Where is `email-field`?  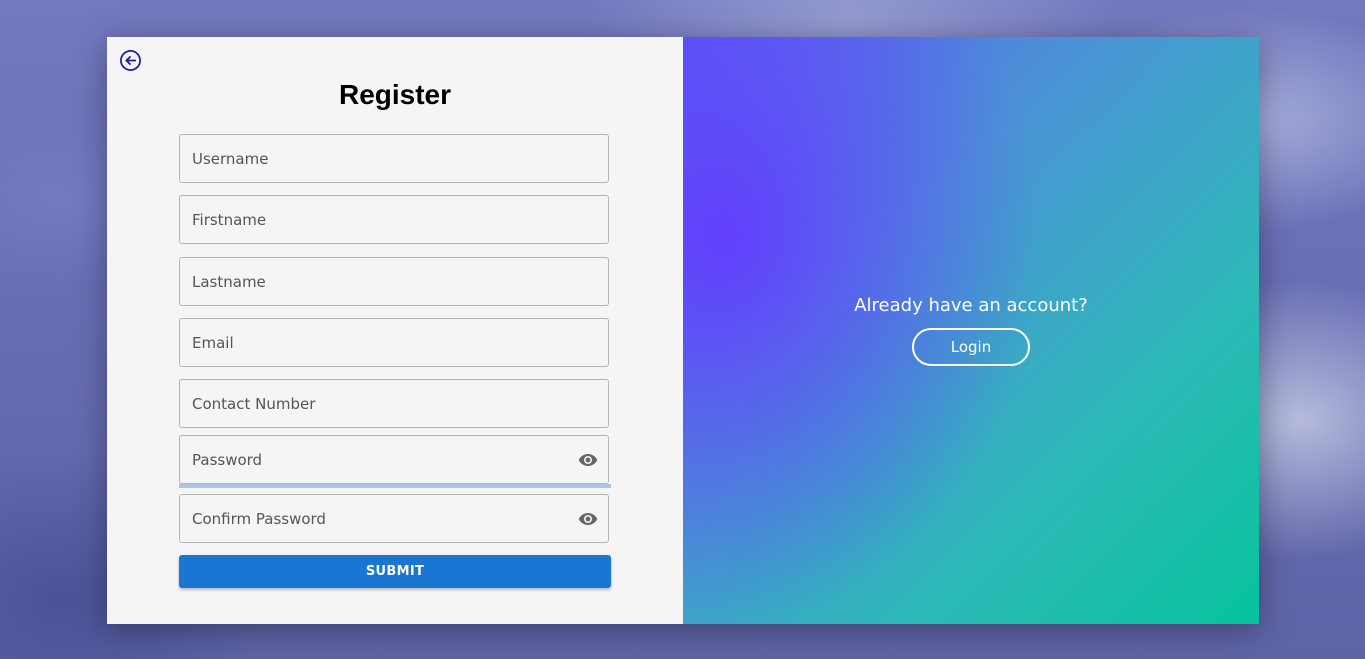 email-field is located at coordinates (394, 342).